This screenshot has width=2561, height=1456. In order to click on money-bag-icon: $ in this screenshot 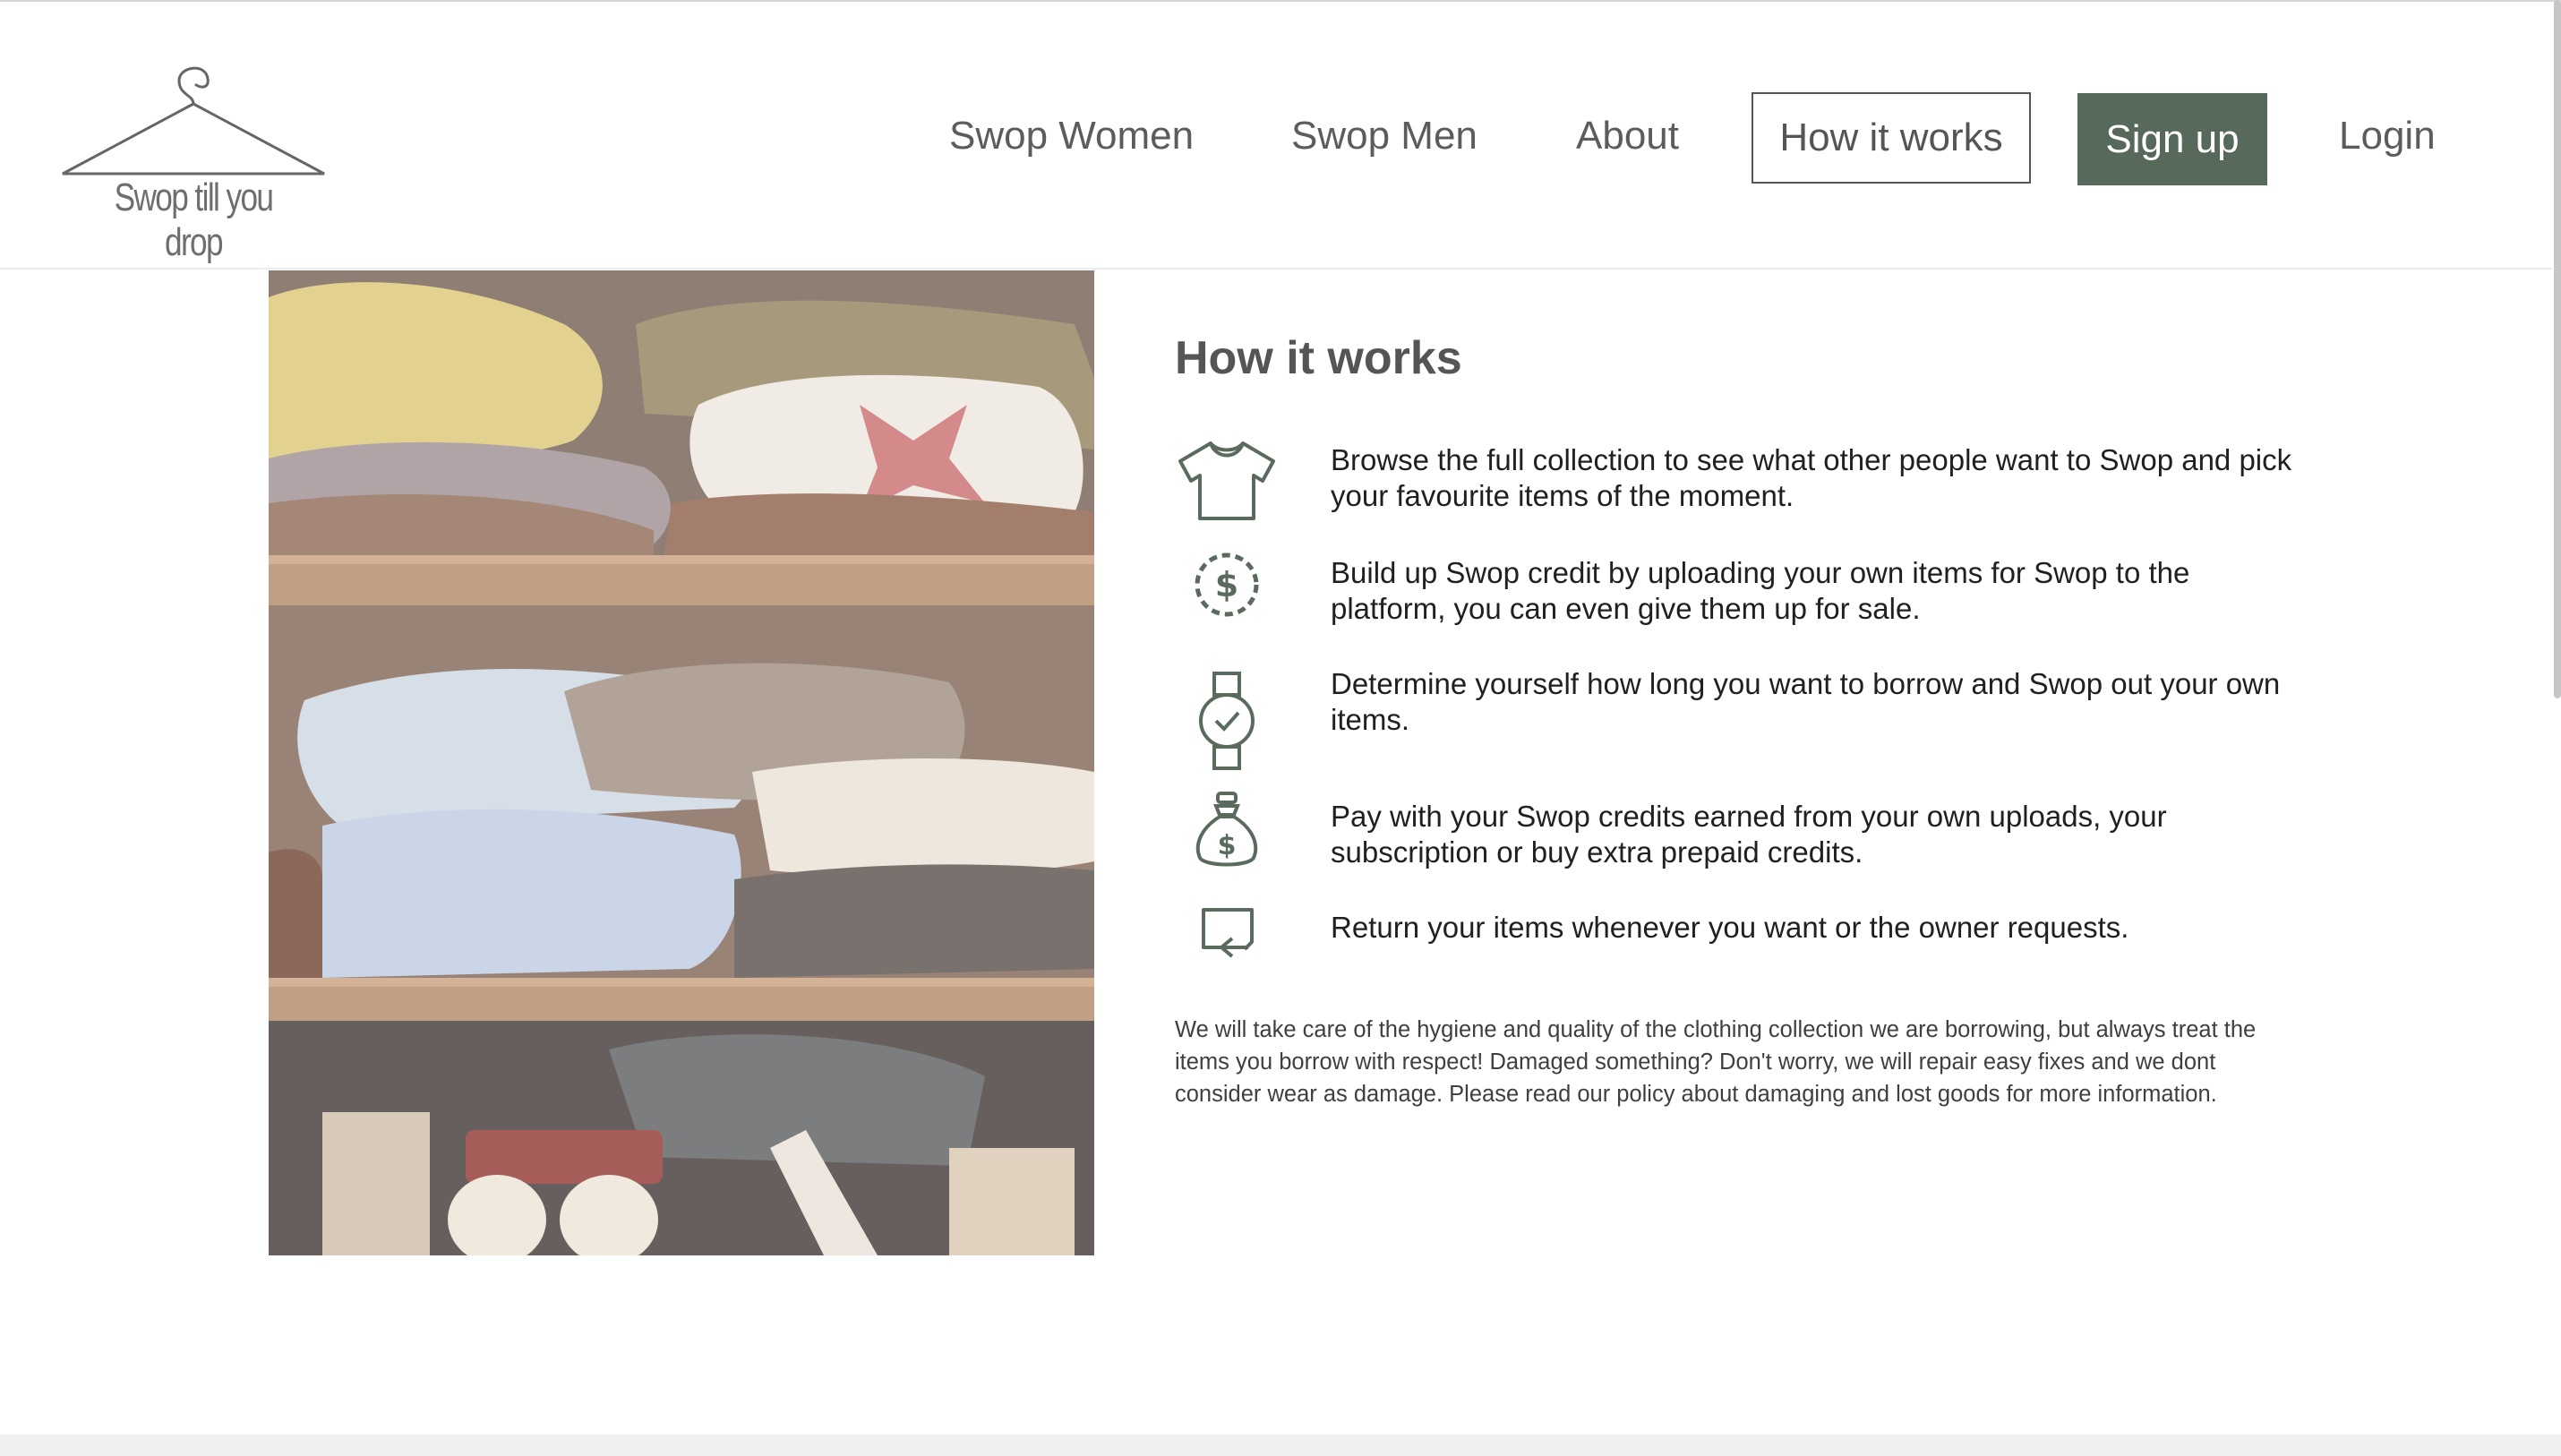, I will do `click(1227, 830)`.